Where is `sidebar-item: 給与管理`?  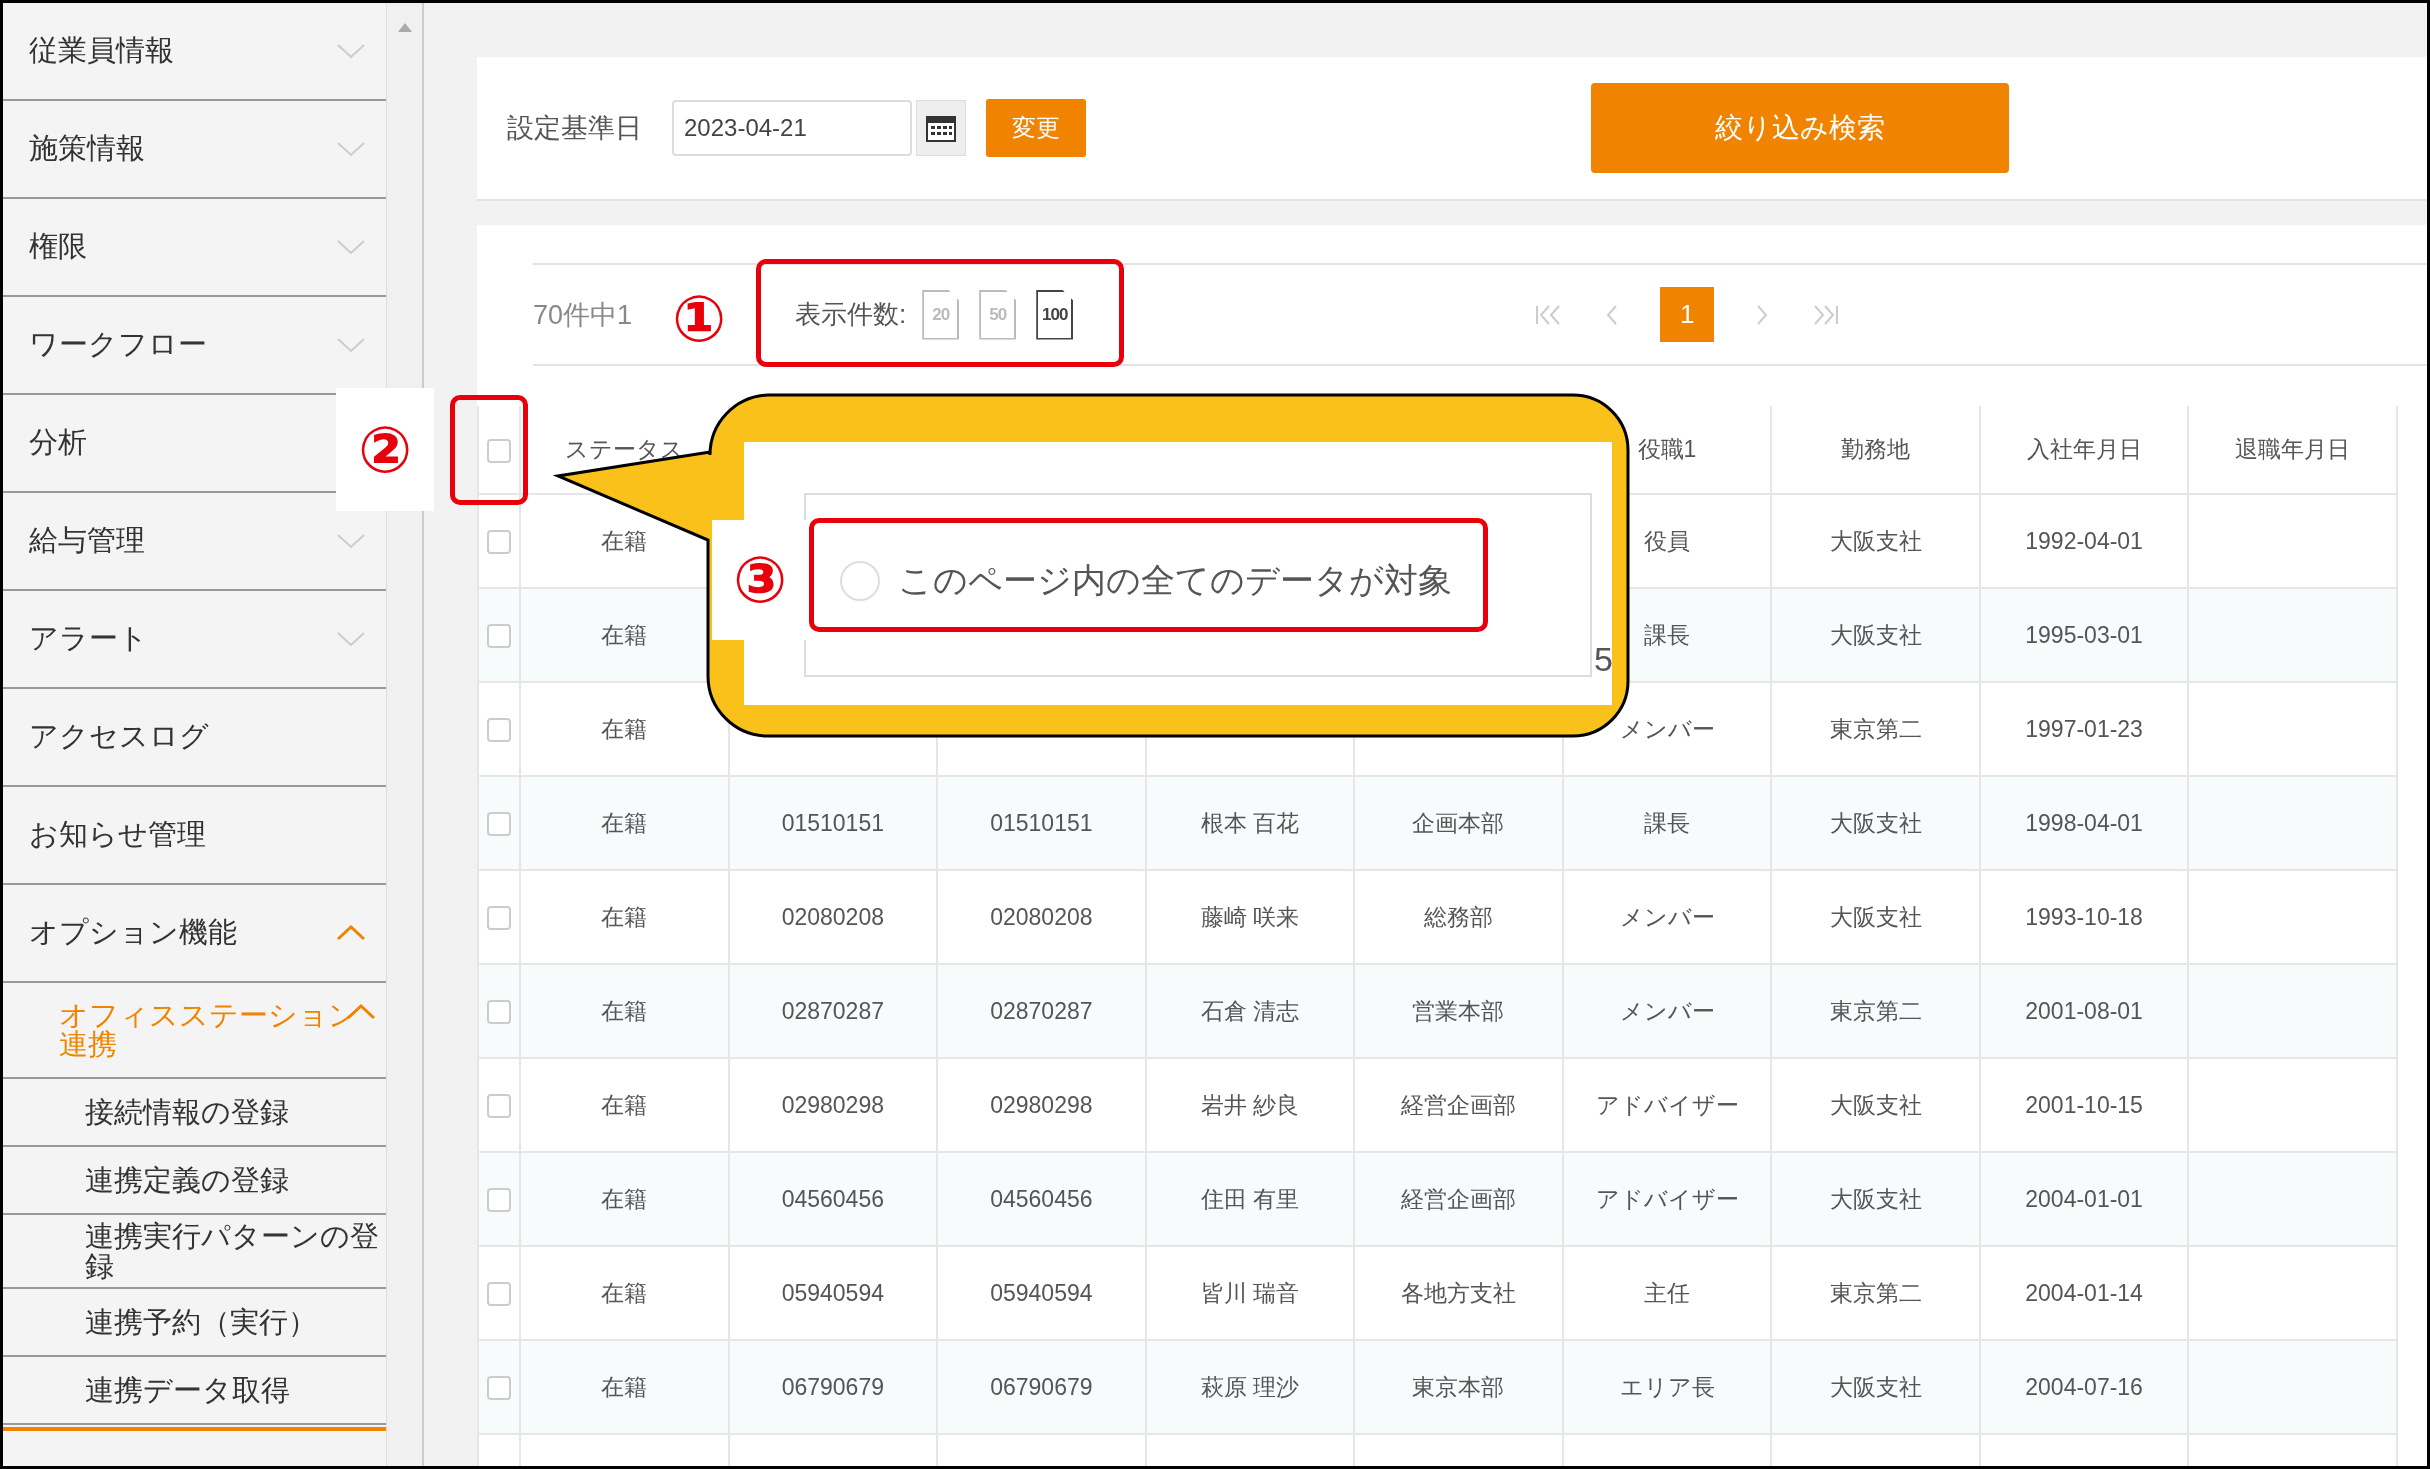 sidebar-item: 給与管理 is located at coordinates (87, 540).